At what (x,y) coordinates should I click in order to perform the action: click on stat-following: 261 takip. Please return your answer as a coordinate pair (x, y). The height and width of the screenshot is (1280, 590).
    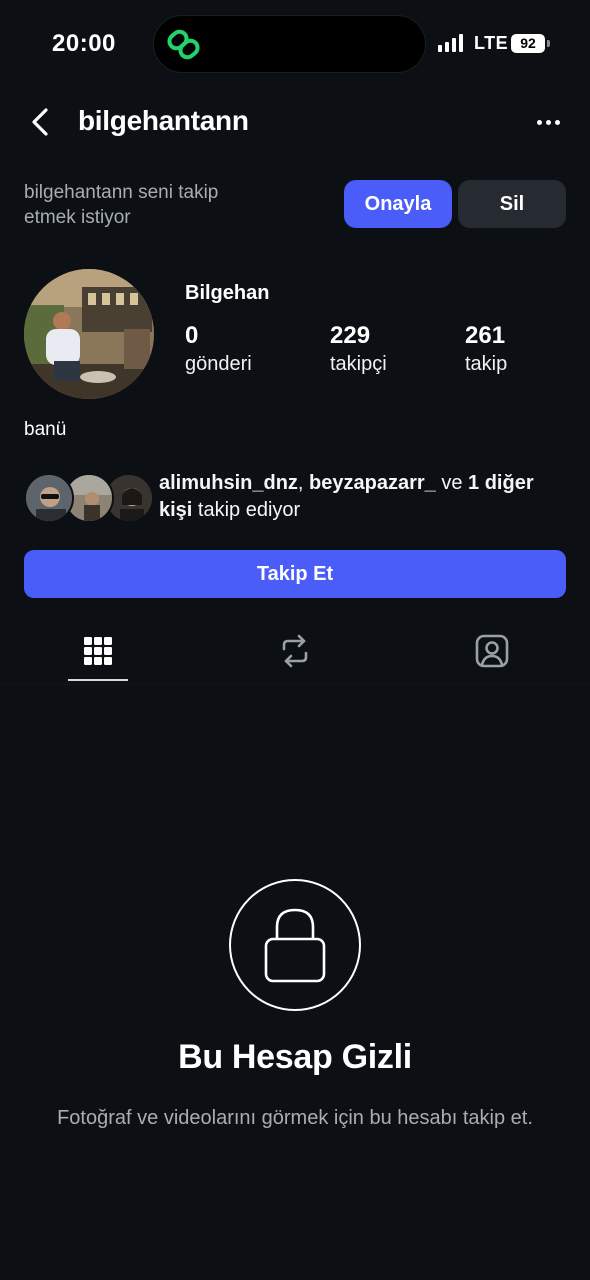
    Looking at the image, I should click on (486, 349).